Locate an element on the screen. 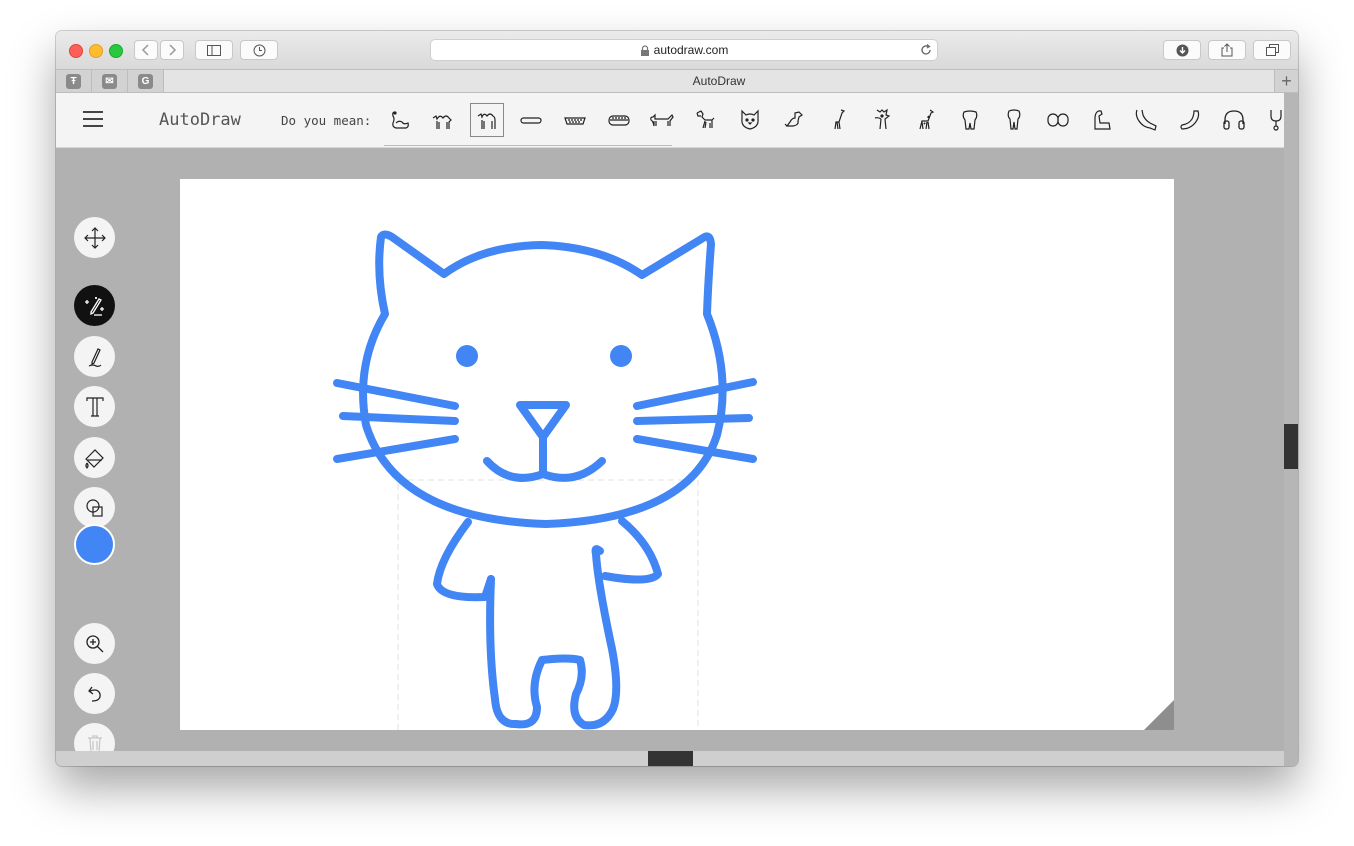  right-eye is located at coordinates (621, 356).